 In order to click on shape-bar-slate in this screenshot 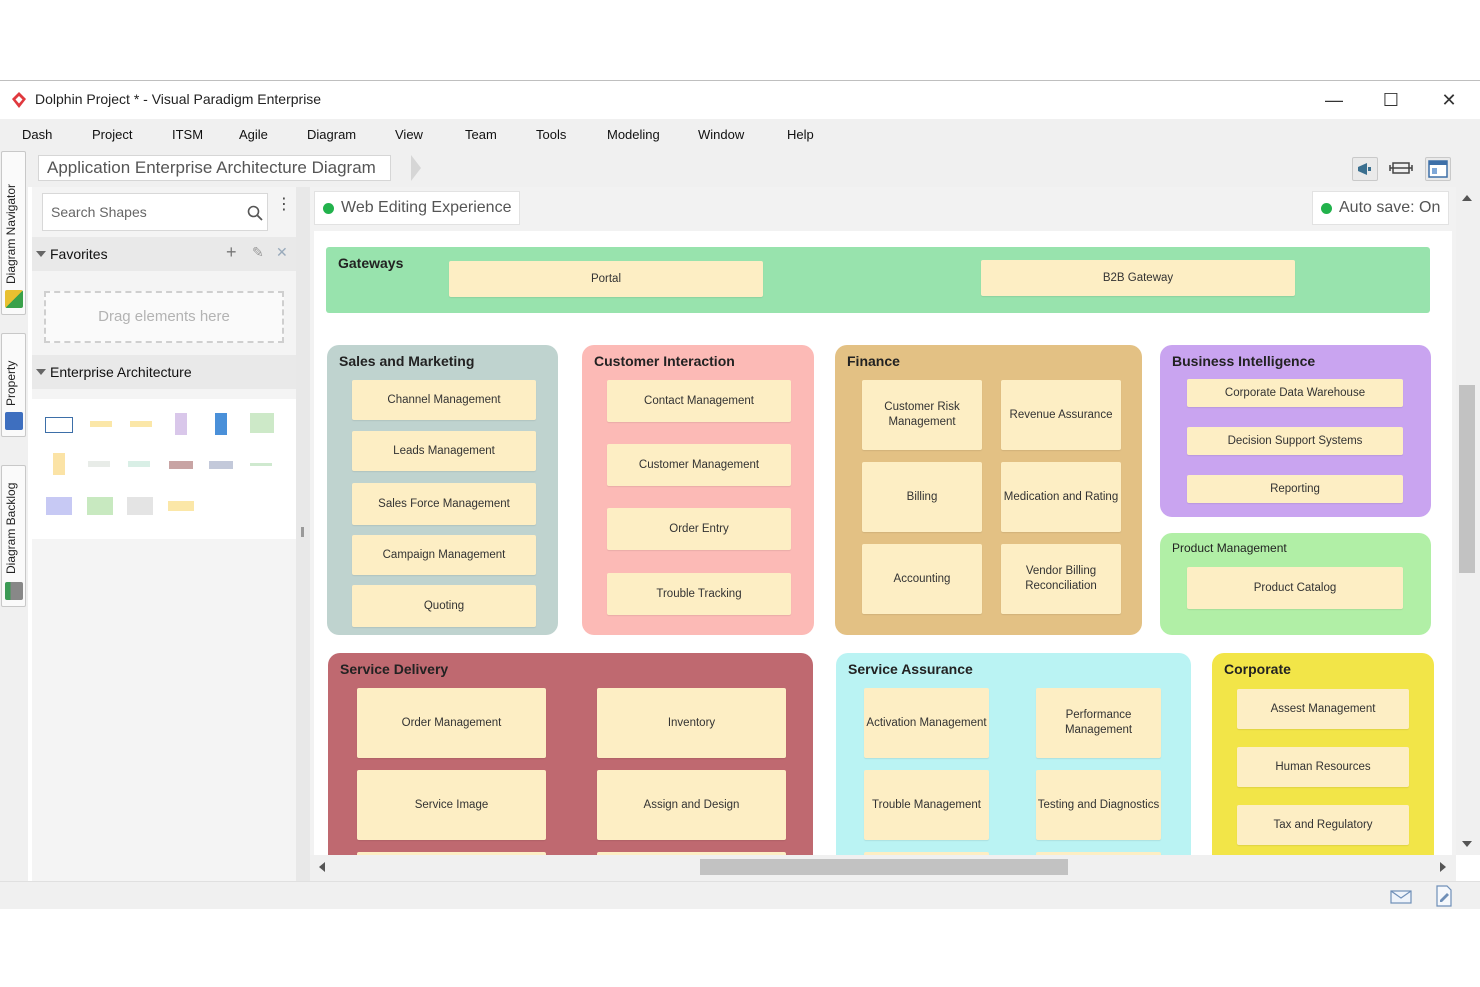, I will do `click(221, 465)`.